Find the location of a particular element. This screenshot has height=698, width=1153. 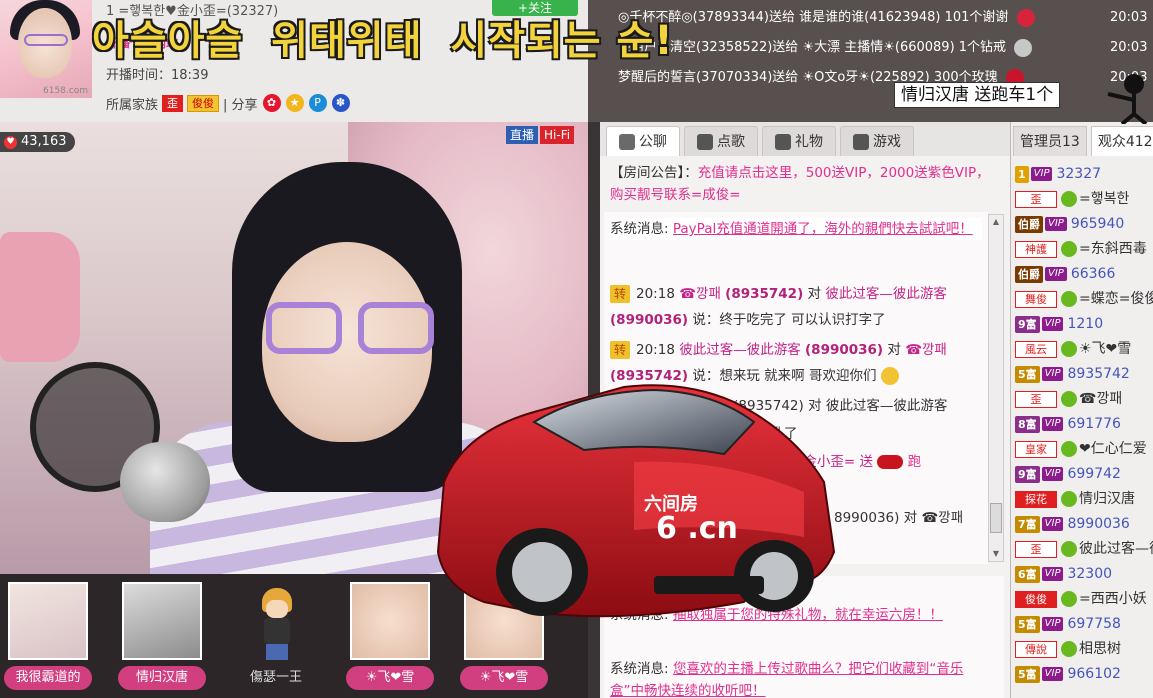

family-tag-1: 歪 is located at coordinates (173, 103).